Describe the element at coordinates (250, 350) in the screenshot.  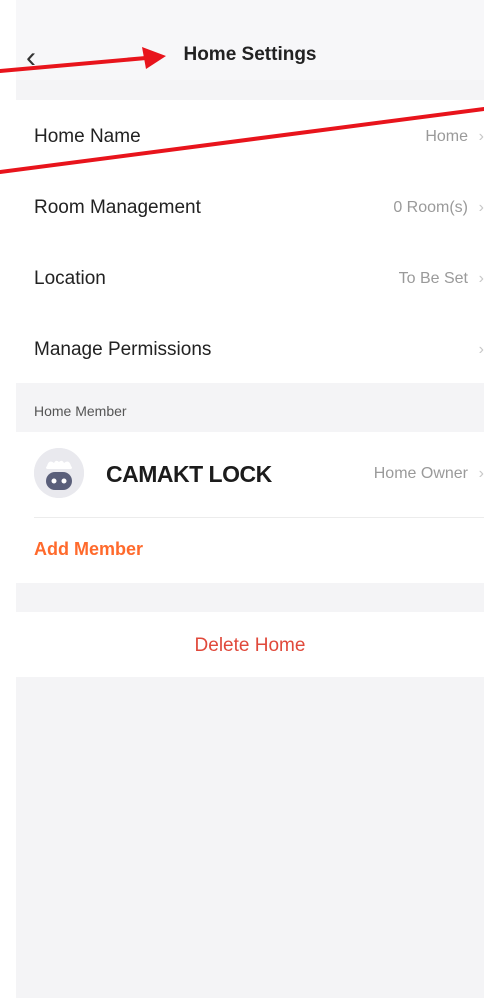
I see `manage-permissions-row: Manage Permissions ›` at that location.